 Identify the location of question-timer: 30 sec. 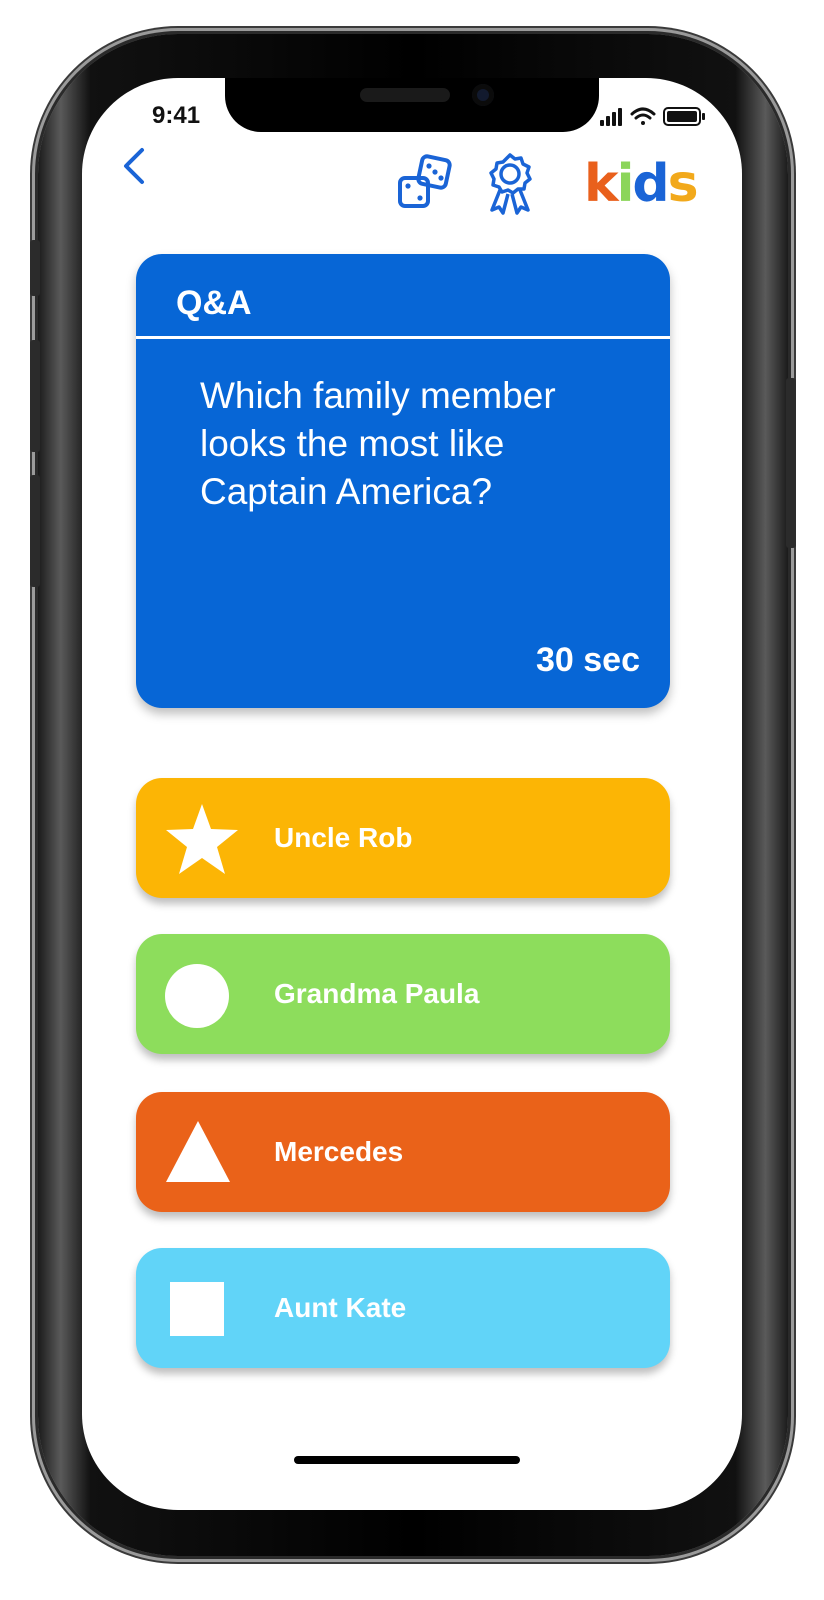
(588, 660).